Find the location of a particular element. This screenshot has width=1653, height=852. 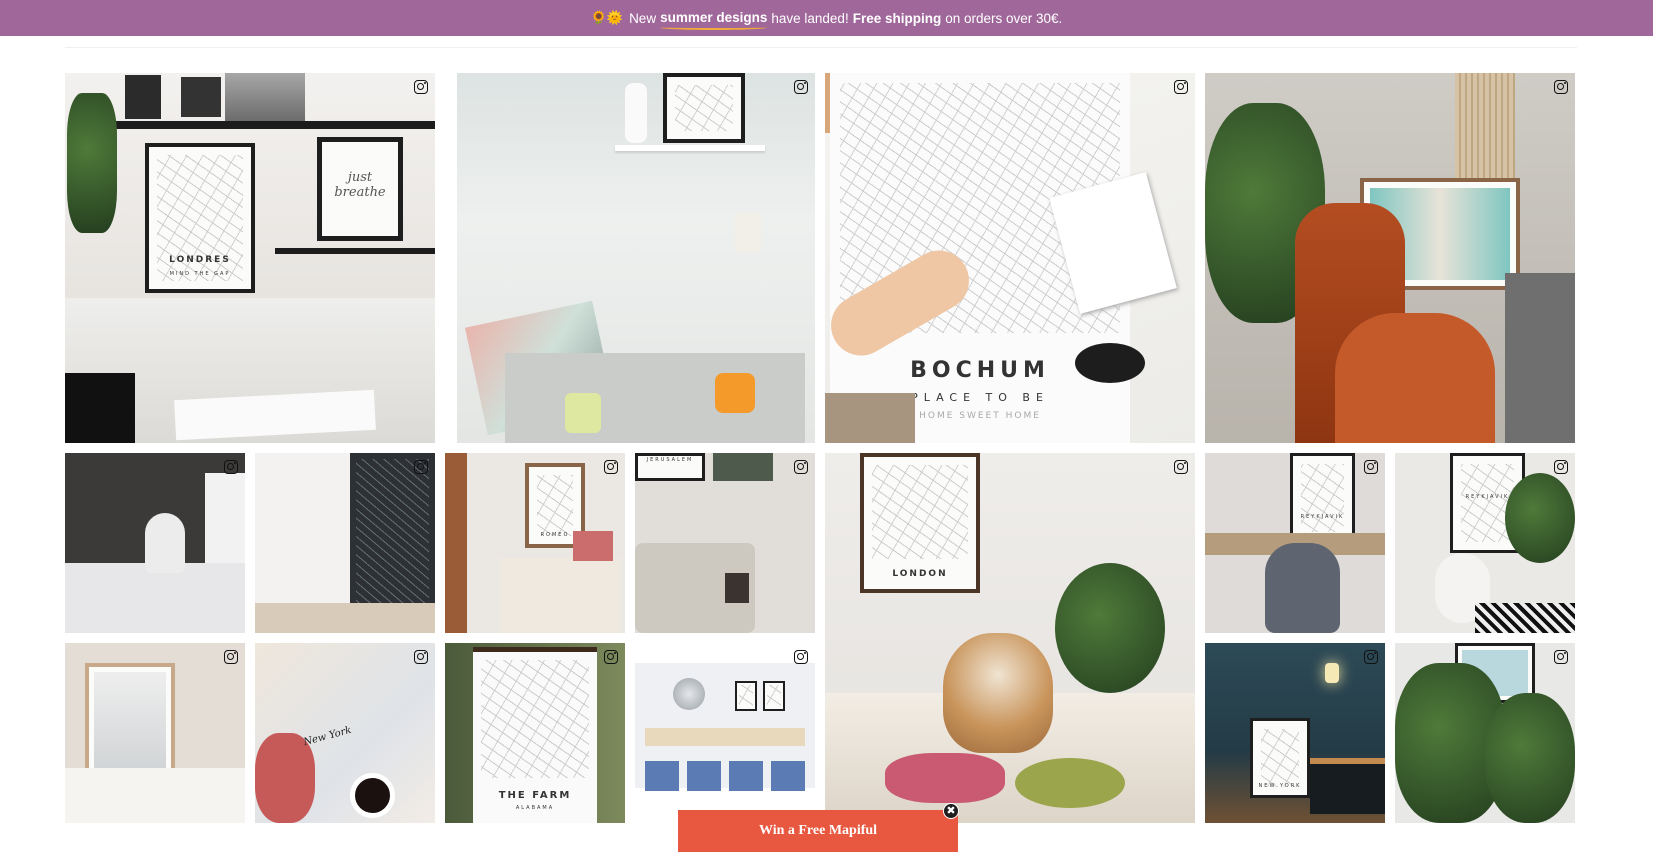

mirror is located at coordinates (689, 694).